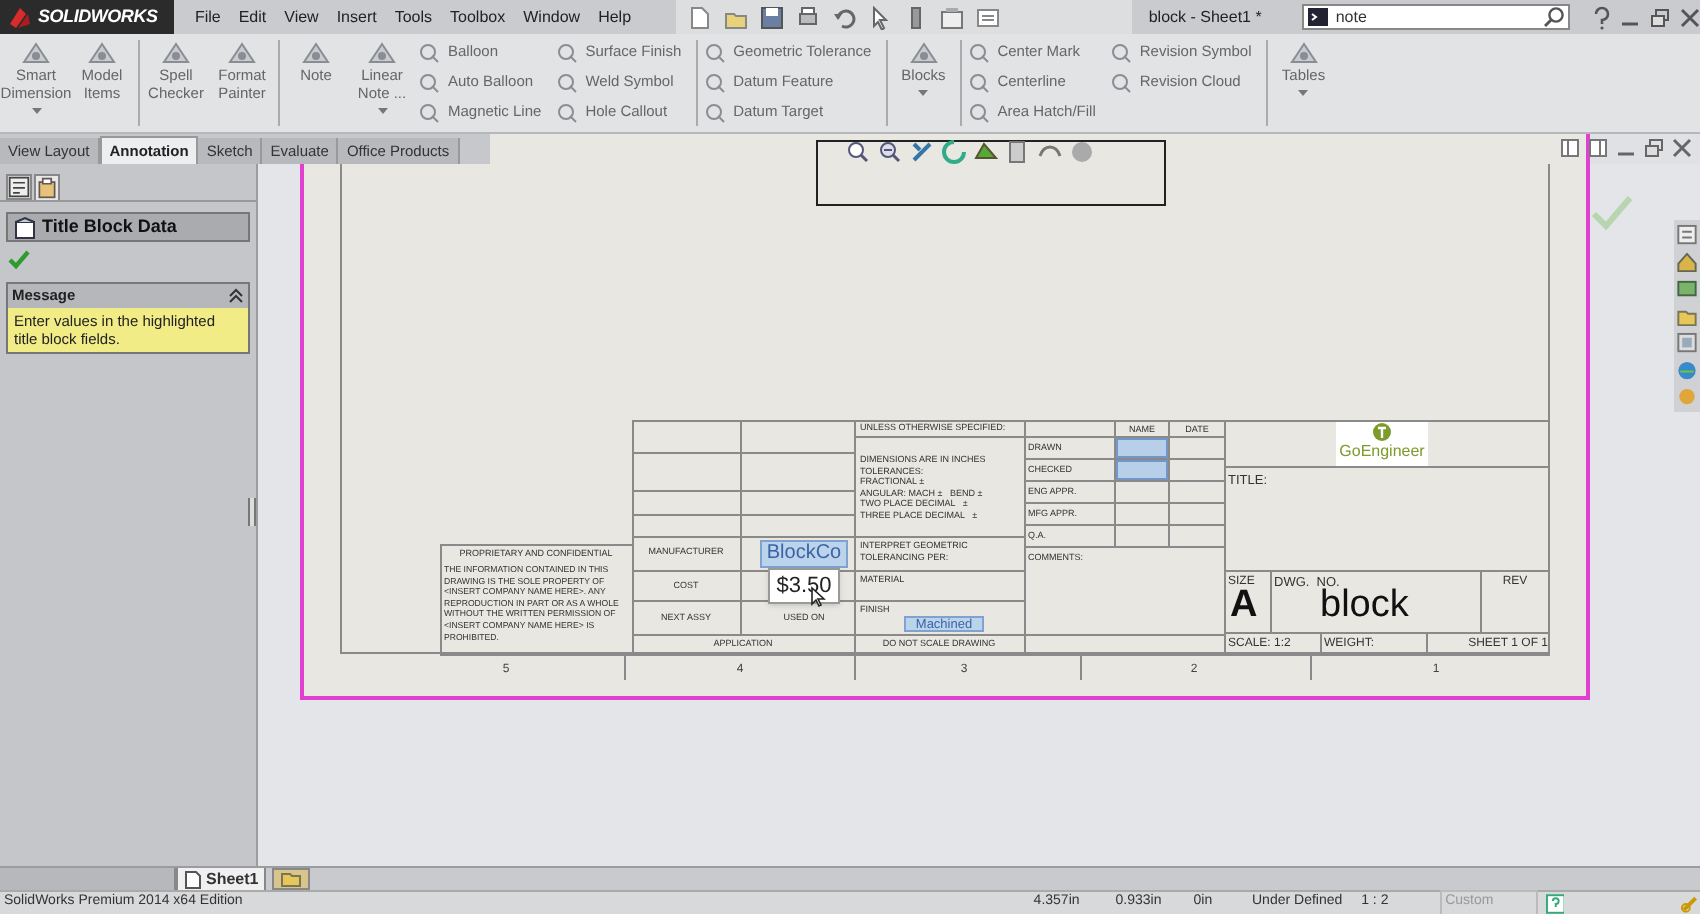 The height and width of the screenshot is (914, 1700). I want to click on drawing-text: A, so click(1245, 606).